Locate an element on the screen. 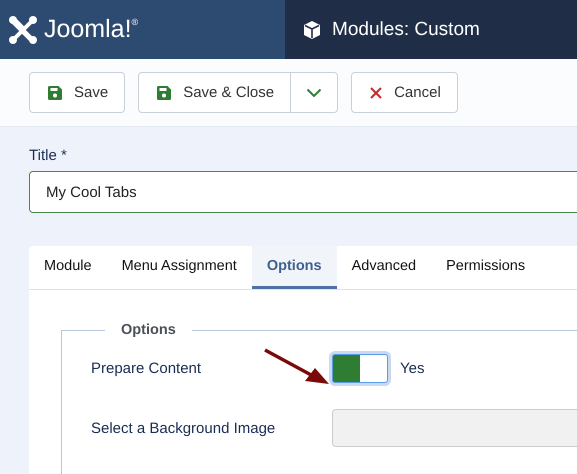  dropdown-toggle is located at coordinates (314, 92).